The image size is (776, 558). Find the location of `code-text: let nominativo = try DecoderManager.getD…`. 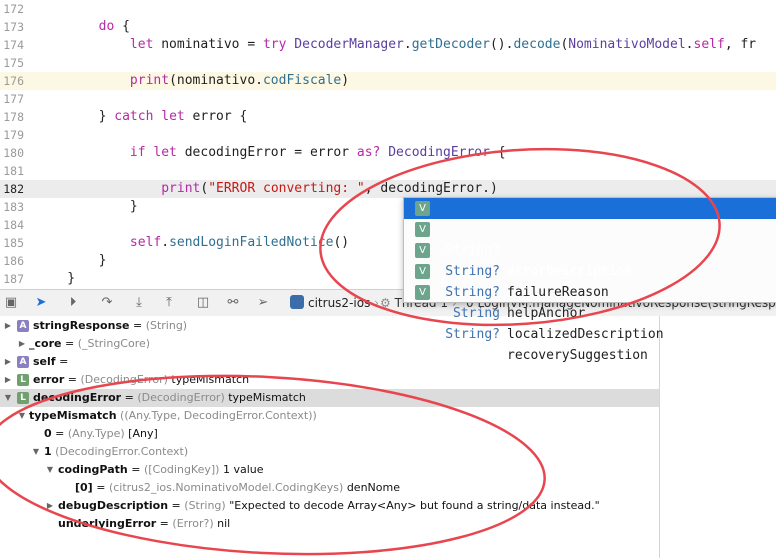

code-text: let nominativo = try DecoderManager.getD… is located at coordinates (443, 44).